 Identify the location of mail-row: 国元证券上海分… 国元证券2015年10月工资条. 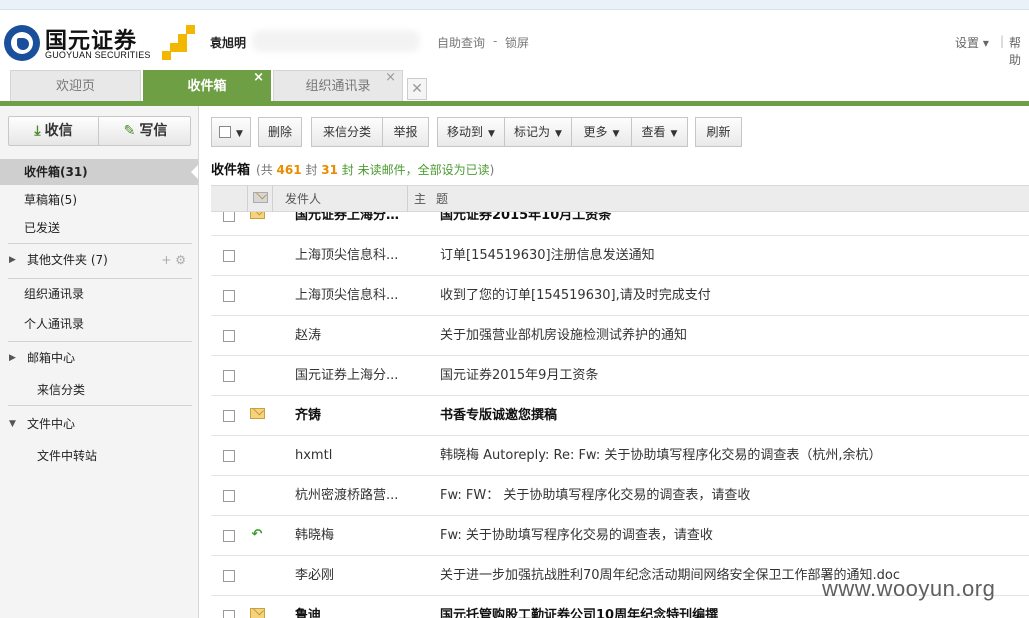
(620, 224).